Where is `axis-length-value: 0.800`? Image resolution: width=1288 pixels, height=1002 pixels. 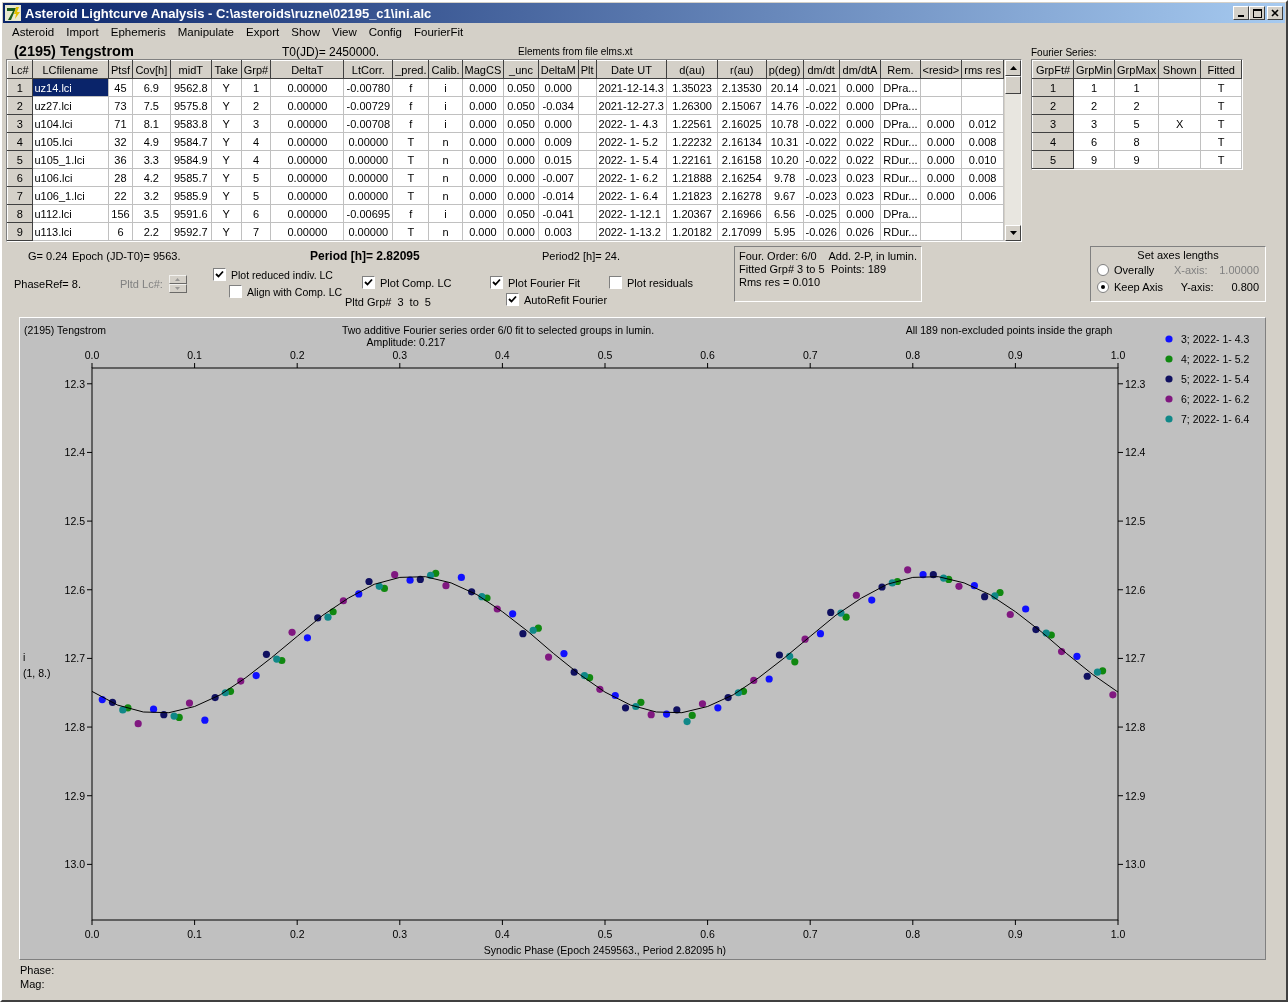
axis-length-value: 0.800 is located at coordinates (1245, 286).